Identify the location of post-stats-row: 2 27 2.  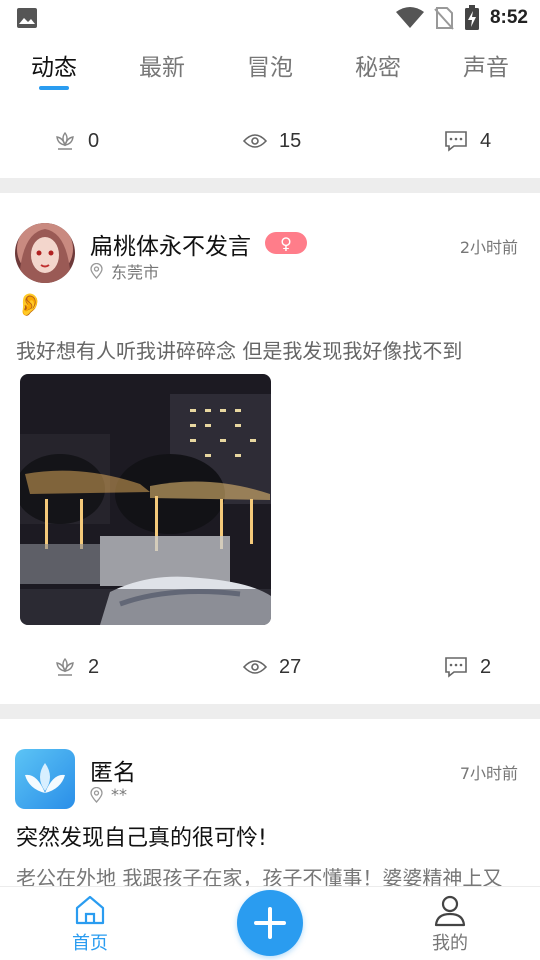
(270, 667).